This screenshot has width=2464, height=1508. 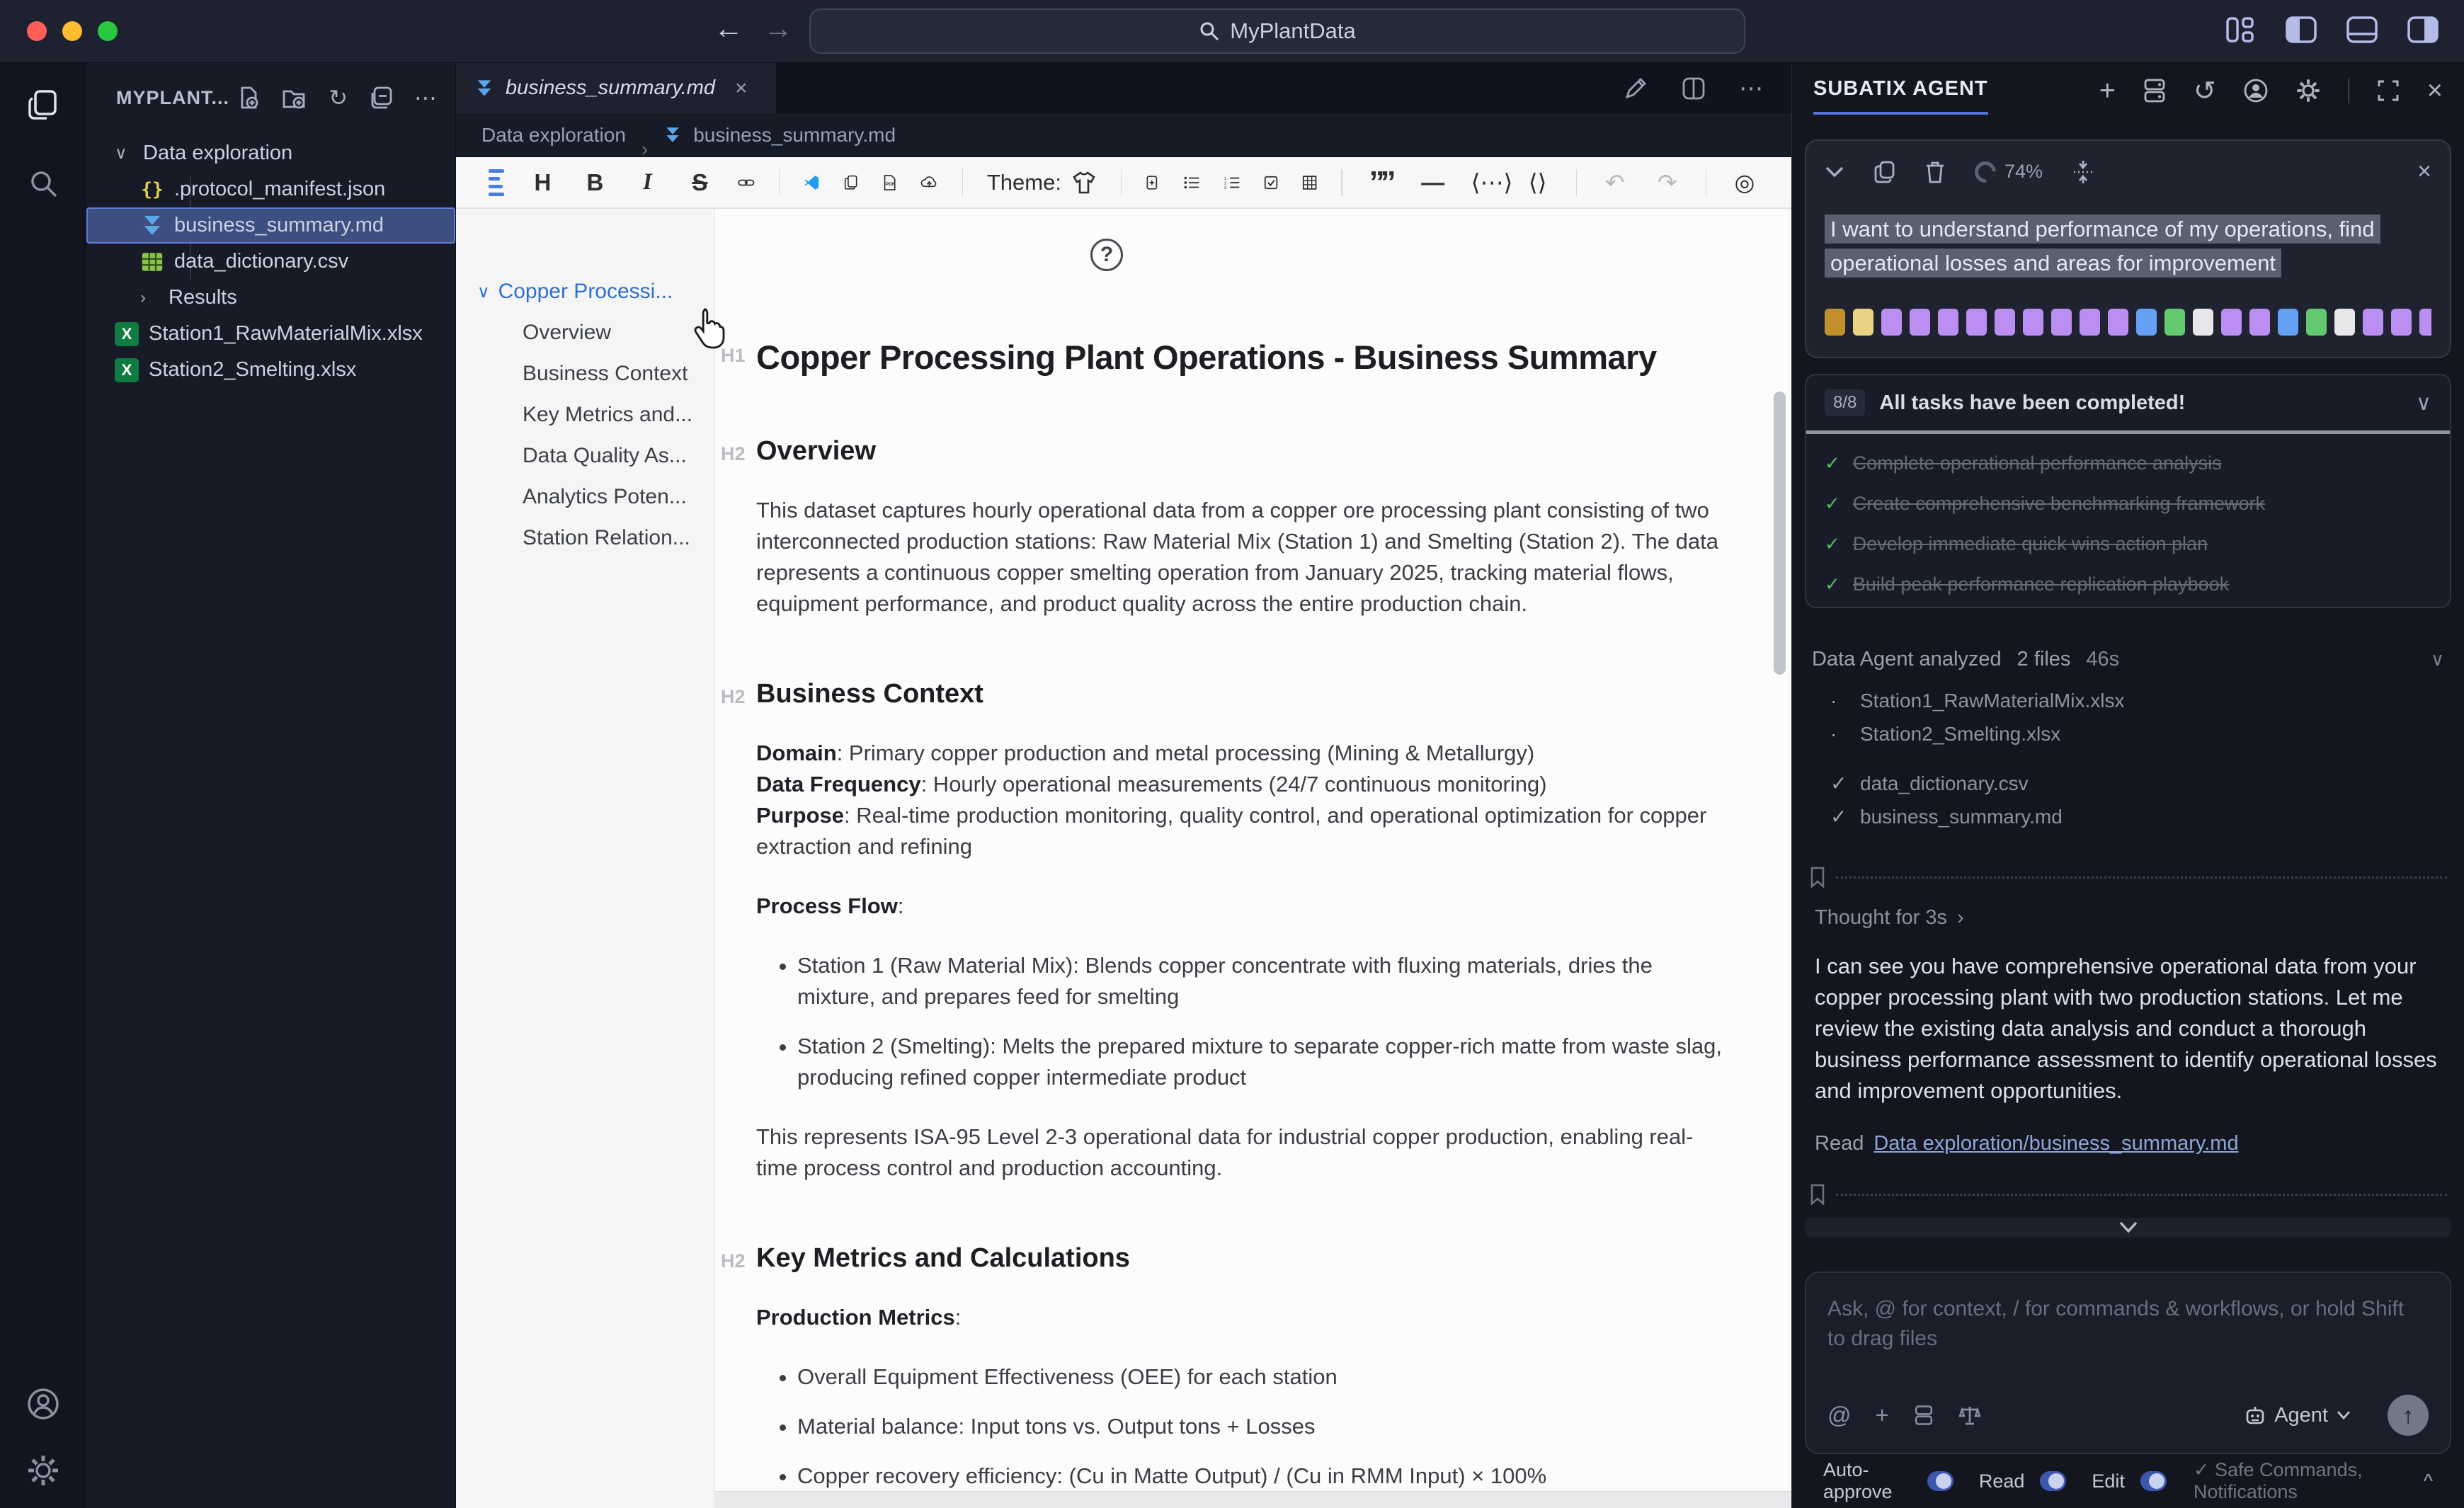 What do you see at coordinates (497, 182) in the screenshot?
I see `align-icon` at bounding box center [497, 182].